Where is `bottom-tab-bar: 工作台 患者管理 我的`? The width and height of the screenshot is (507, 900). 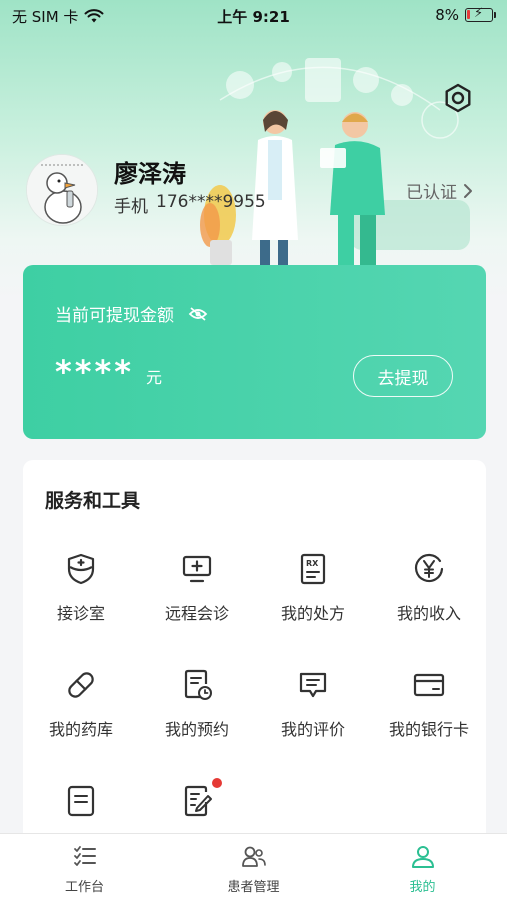
bottom-tab-bar: 工作台 患者管理 我的 is located at coordinates (253, 866).